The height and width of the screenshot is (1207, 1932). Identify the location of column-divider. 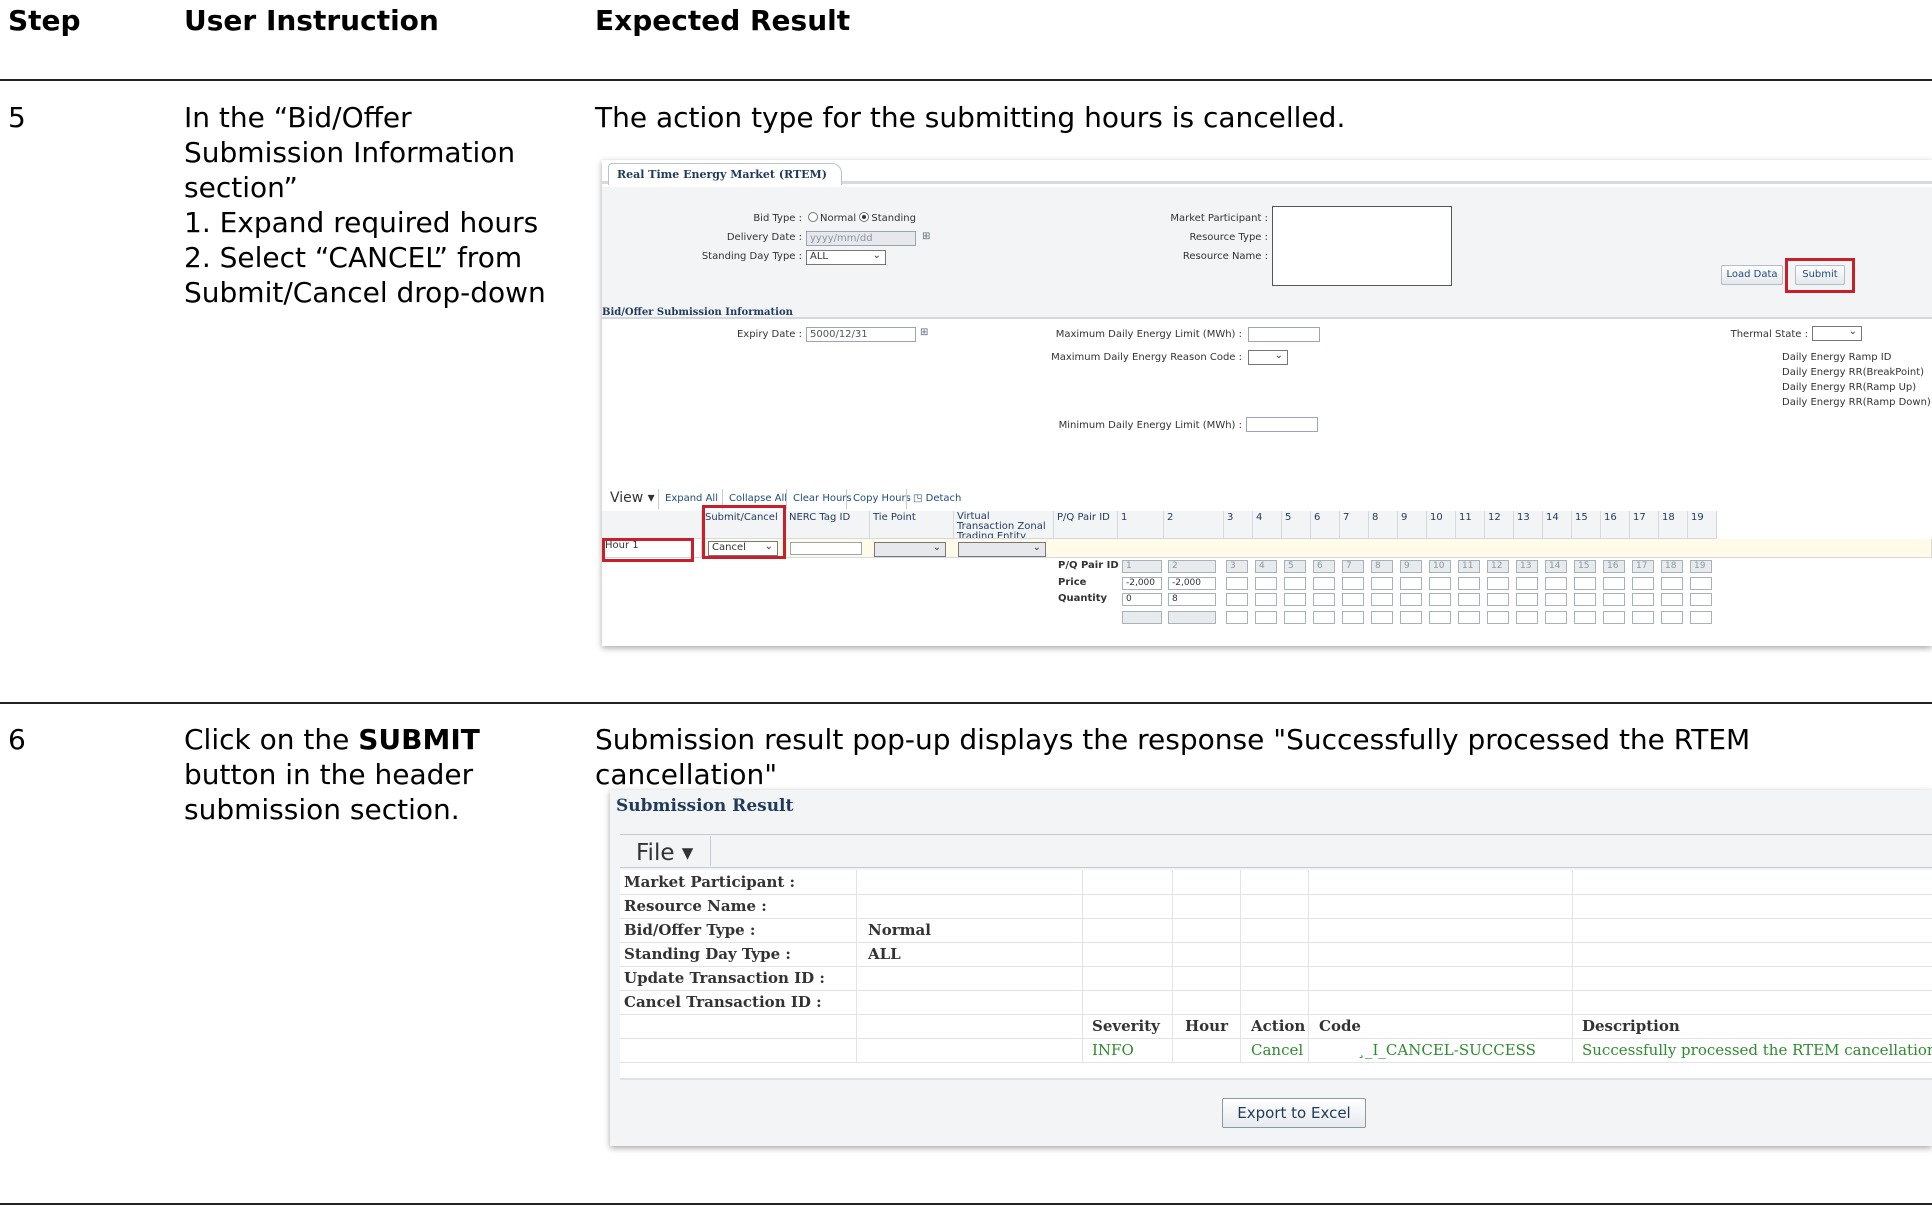
(1172, 966).